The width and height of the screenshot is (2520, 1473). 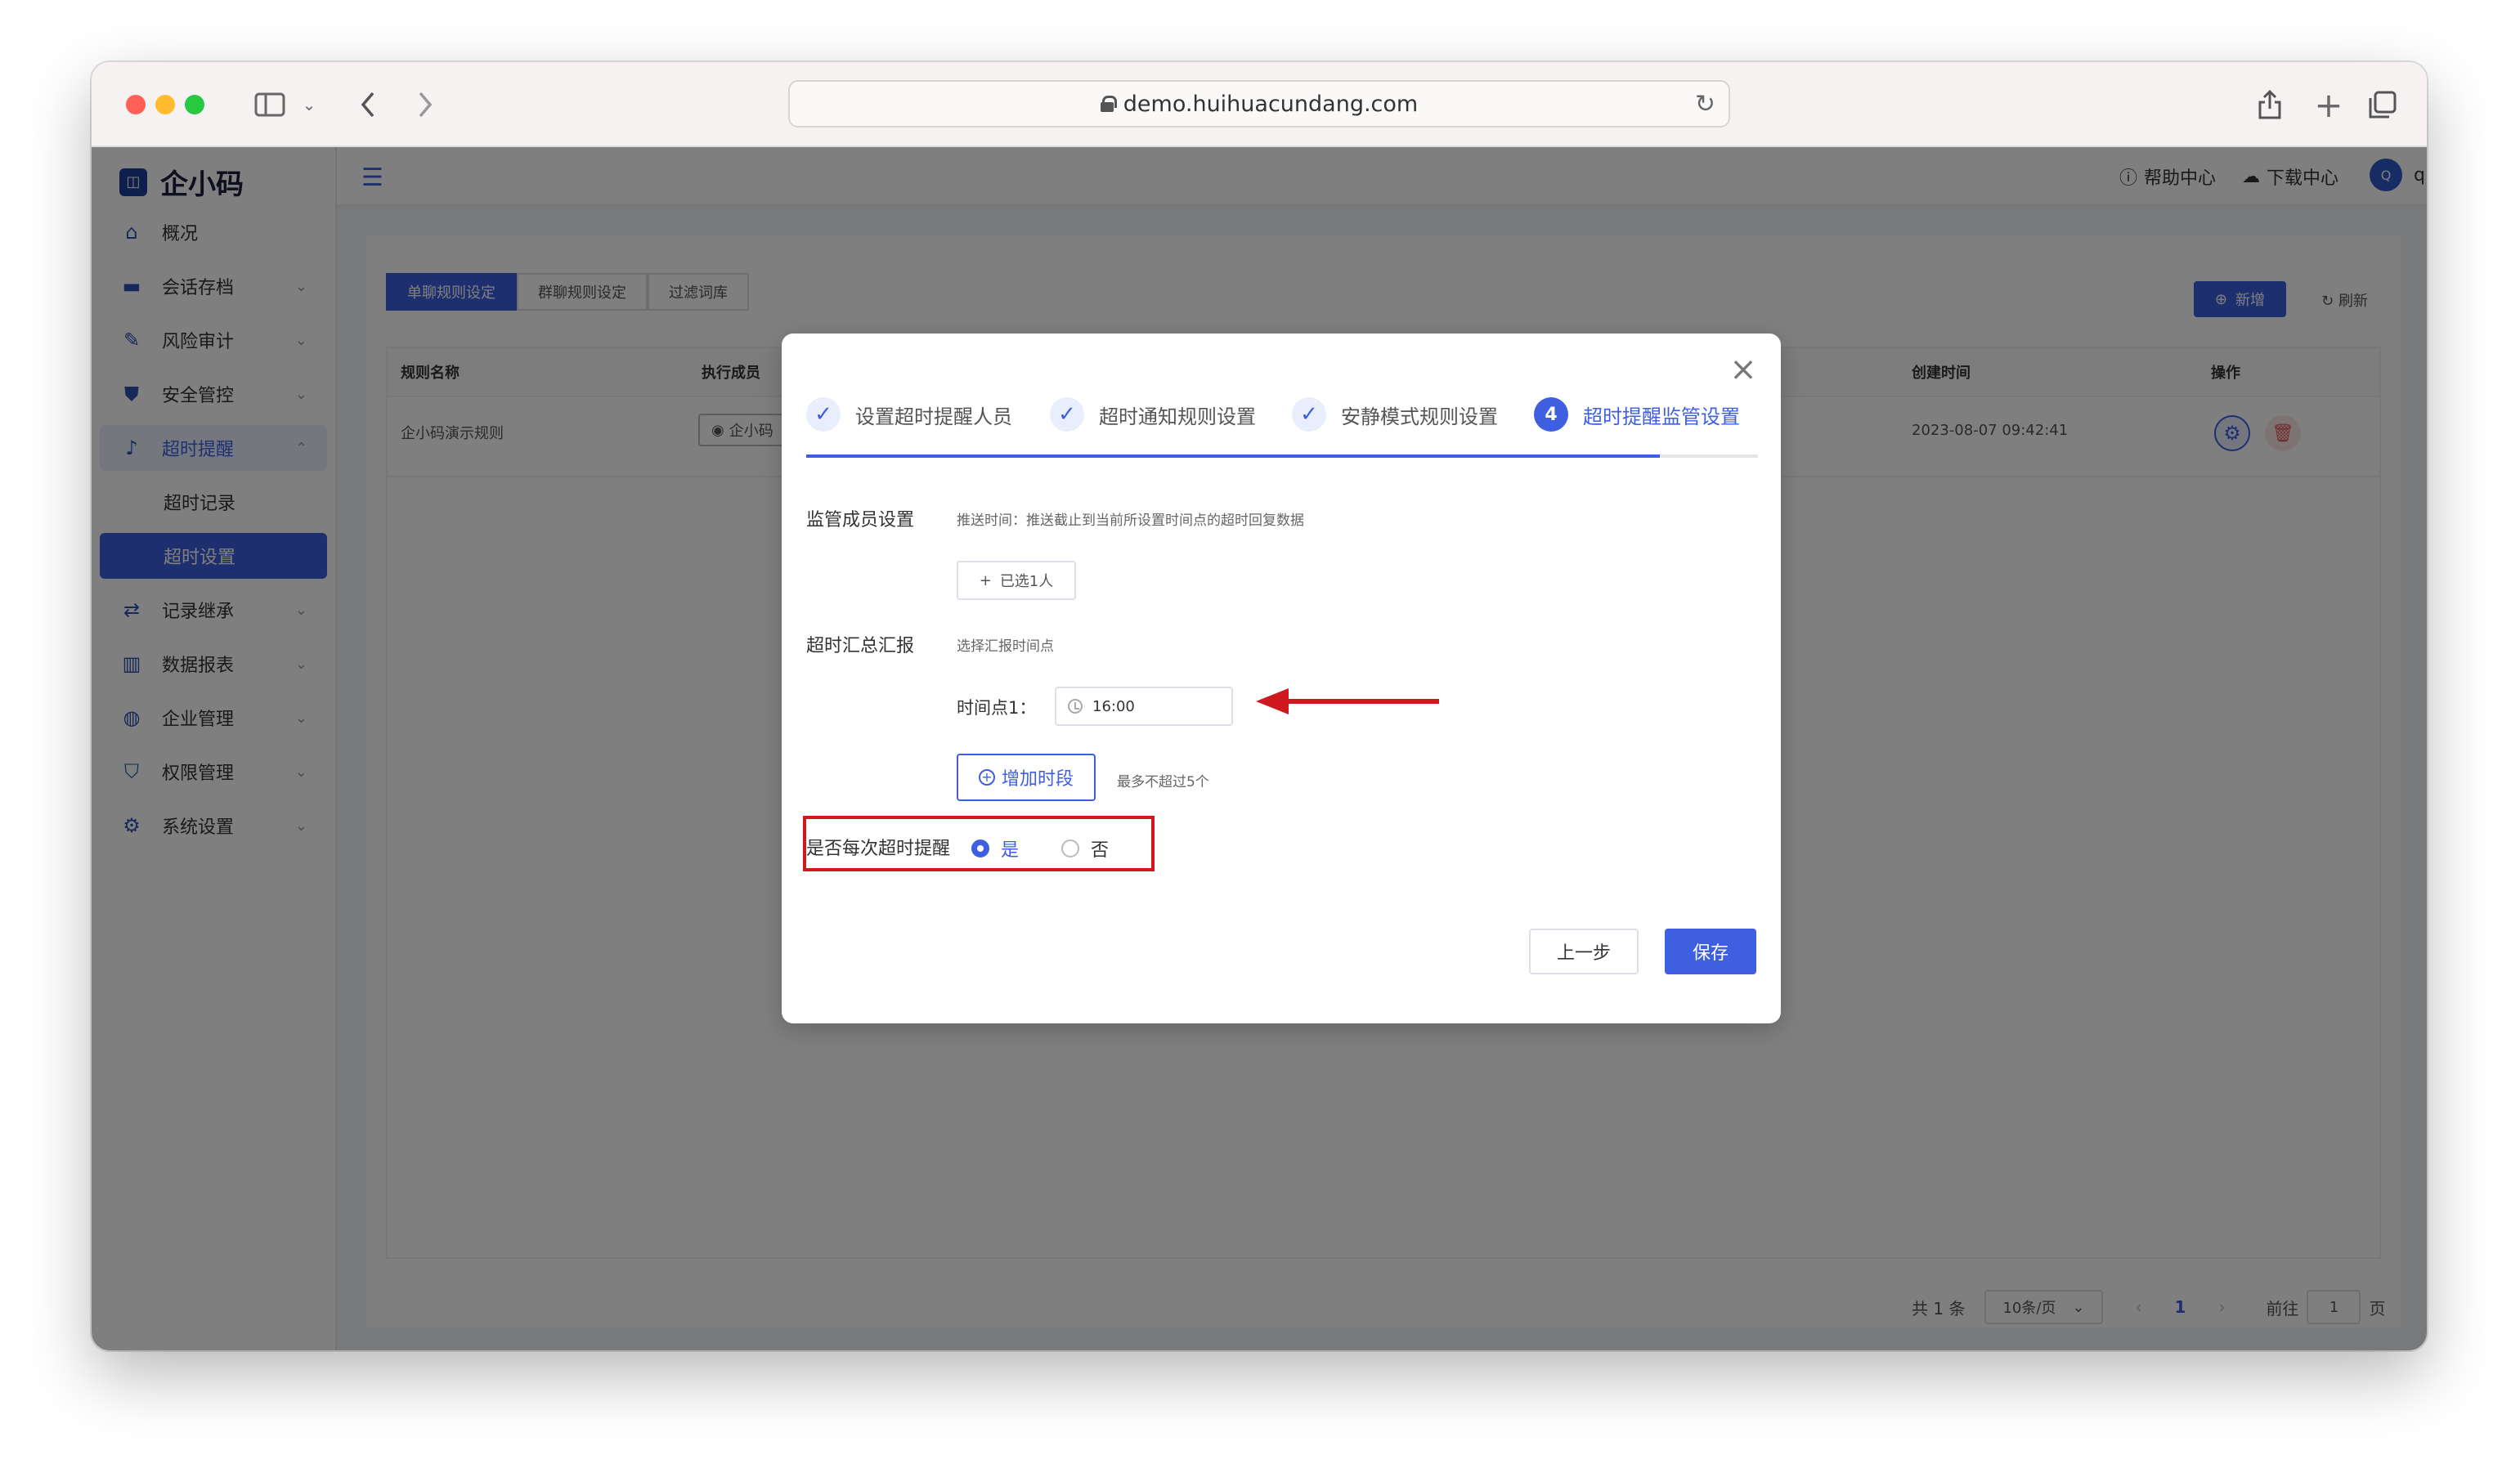 I want to click on close-icon: ×, so click(x=1744, y=369).